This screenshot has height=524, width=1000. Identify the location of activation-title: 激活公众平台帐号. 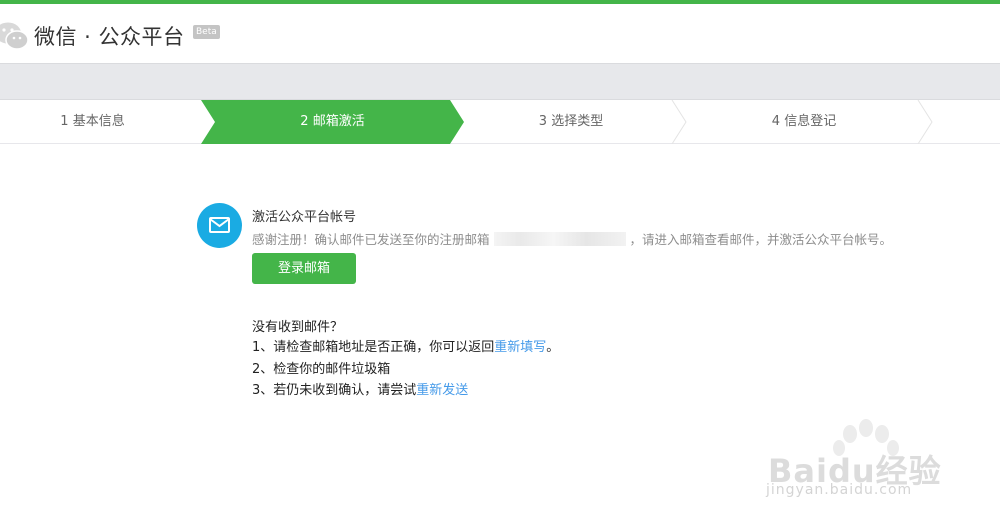
(304, 217).